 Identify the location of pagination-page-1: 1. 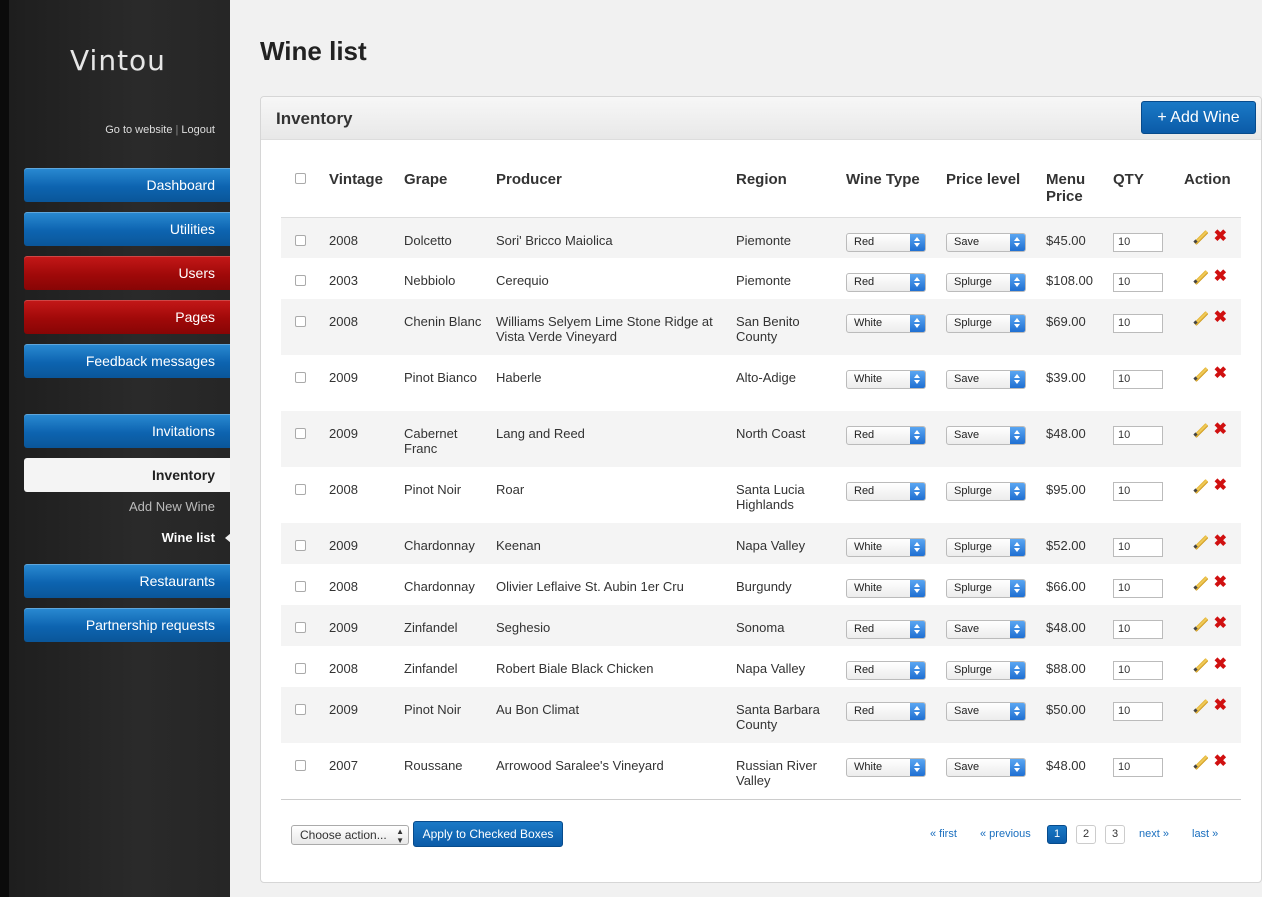
(1057, 834).